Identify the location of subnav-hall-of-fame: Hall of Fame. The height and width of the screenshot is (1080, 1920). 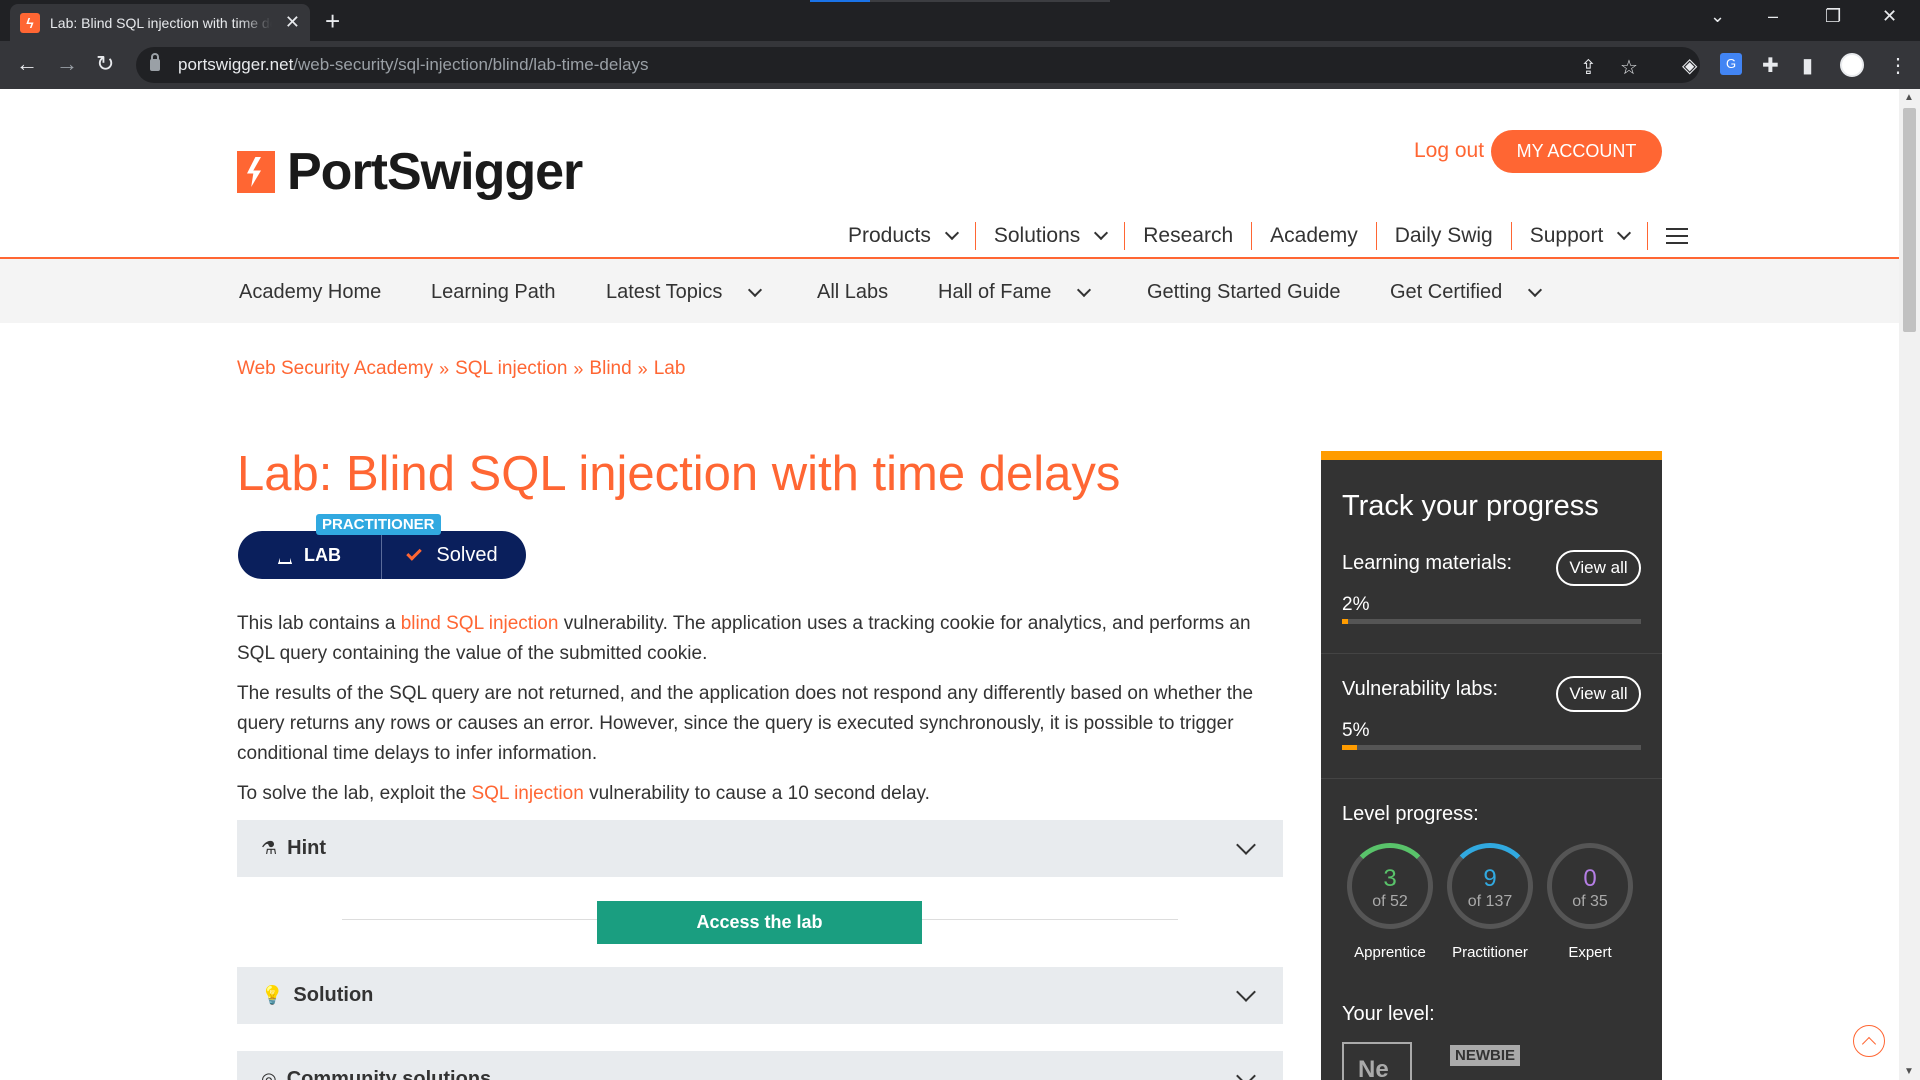
(1015, 292).